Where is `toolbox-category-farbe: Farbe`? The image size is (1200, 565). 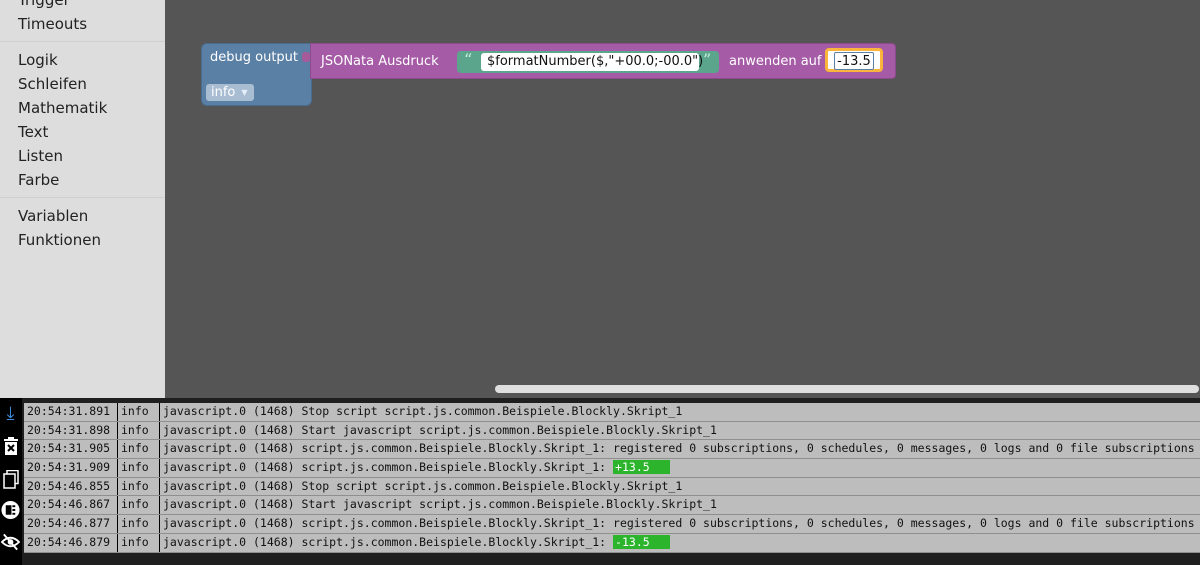 toolbox-category-farbe: Farbe is located at coordinates (82, 180).